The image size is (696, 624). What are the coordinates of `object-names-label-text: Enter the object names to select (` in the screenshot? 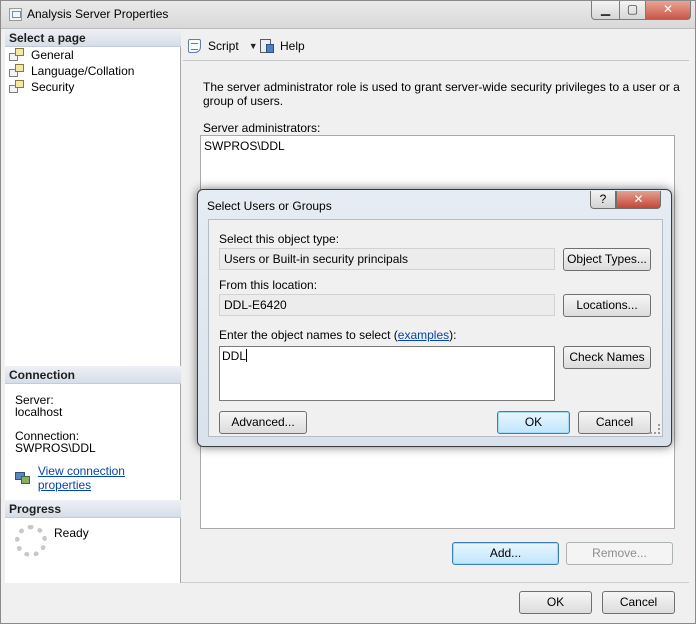 It's located at (308, 335).